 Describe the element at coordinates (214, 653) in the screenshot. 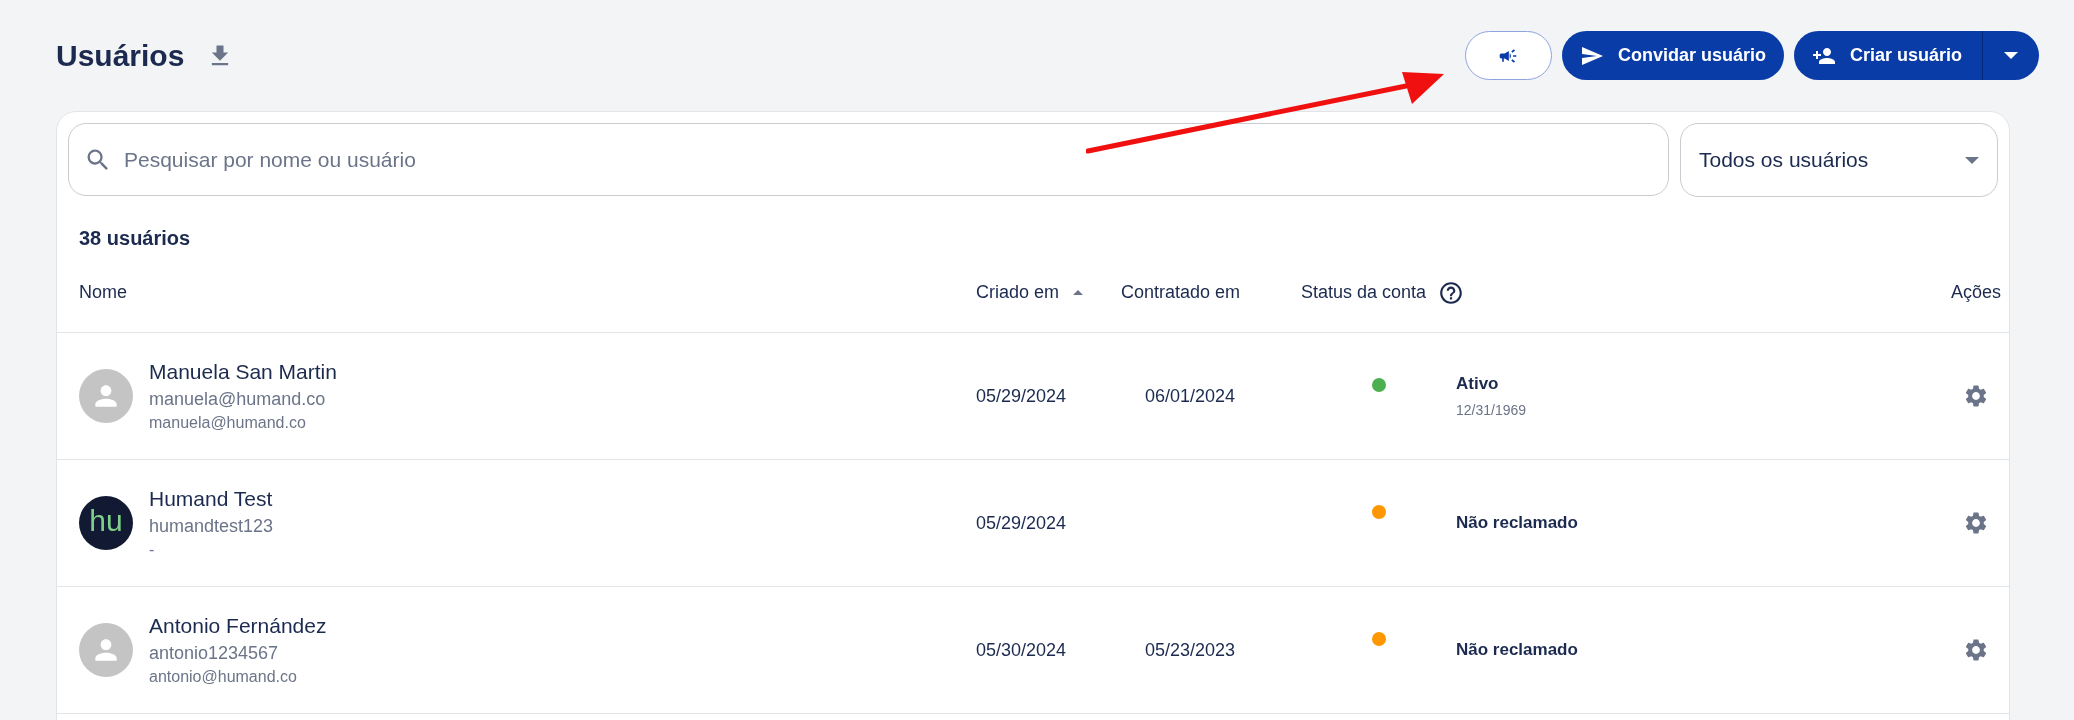

I see `username: antonio1234567` at that location.